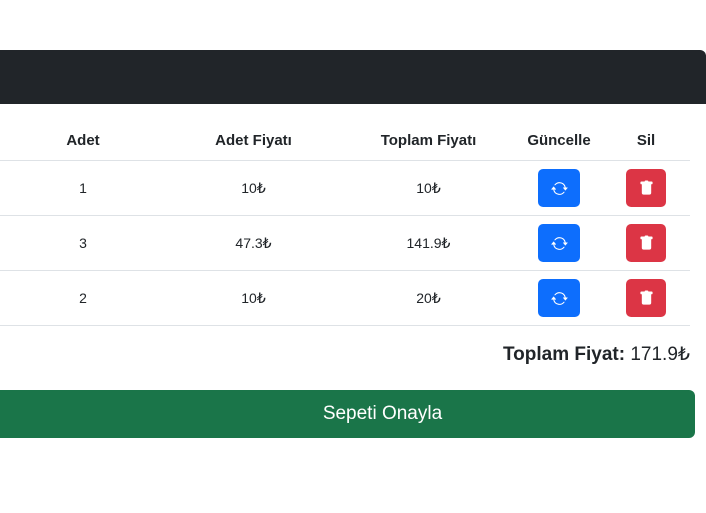 The width and height of the screenshot is (706, 513). Describe the element at coordinates (559, 140) in the screenshot. I see `column-header-update: Güncelle` at that location.